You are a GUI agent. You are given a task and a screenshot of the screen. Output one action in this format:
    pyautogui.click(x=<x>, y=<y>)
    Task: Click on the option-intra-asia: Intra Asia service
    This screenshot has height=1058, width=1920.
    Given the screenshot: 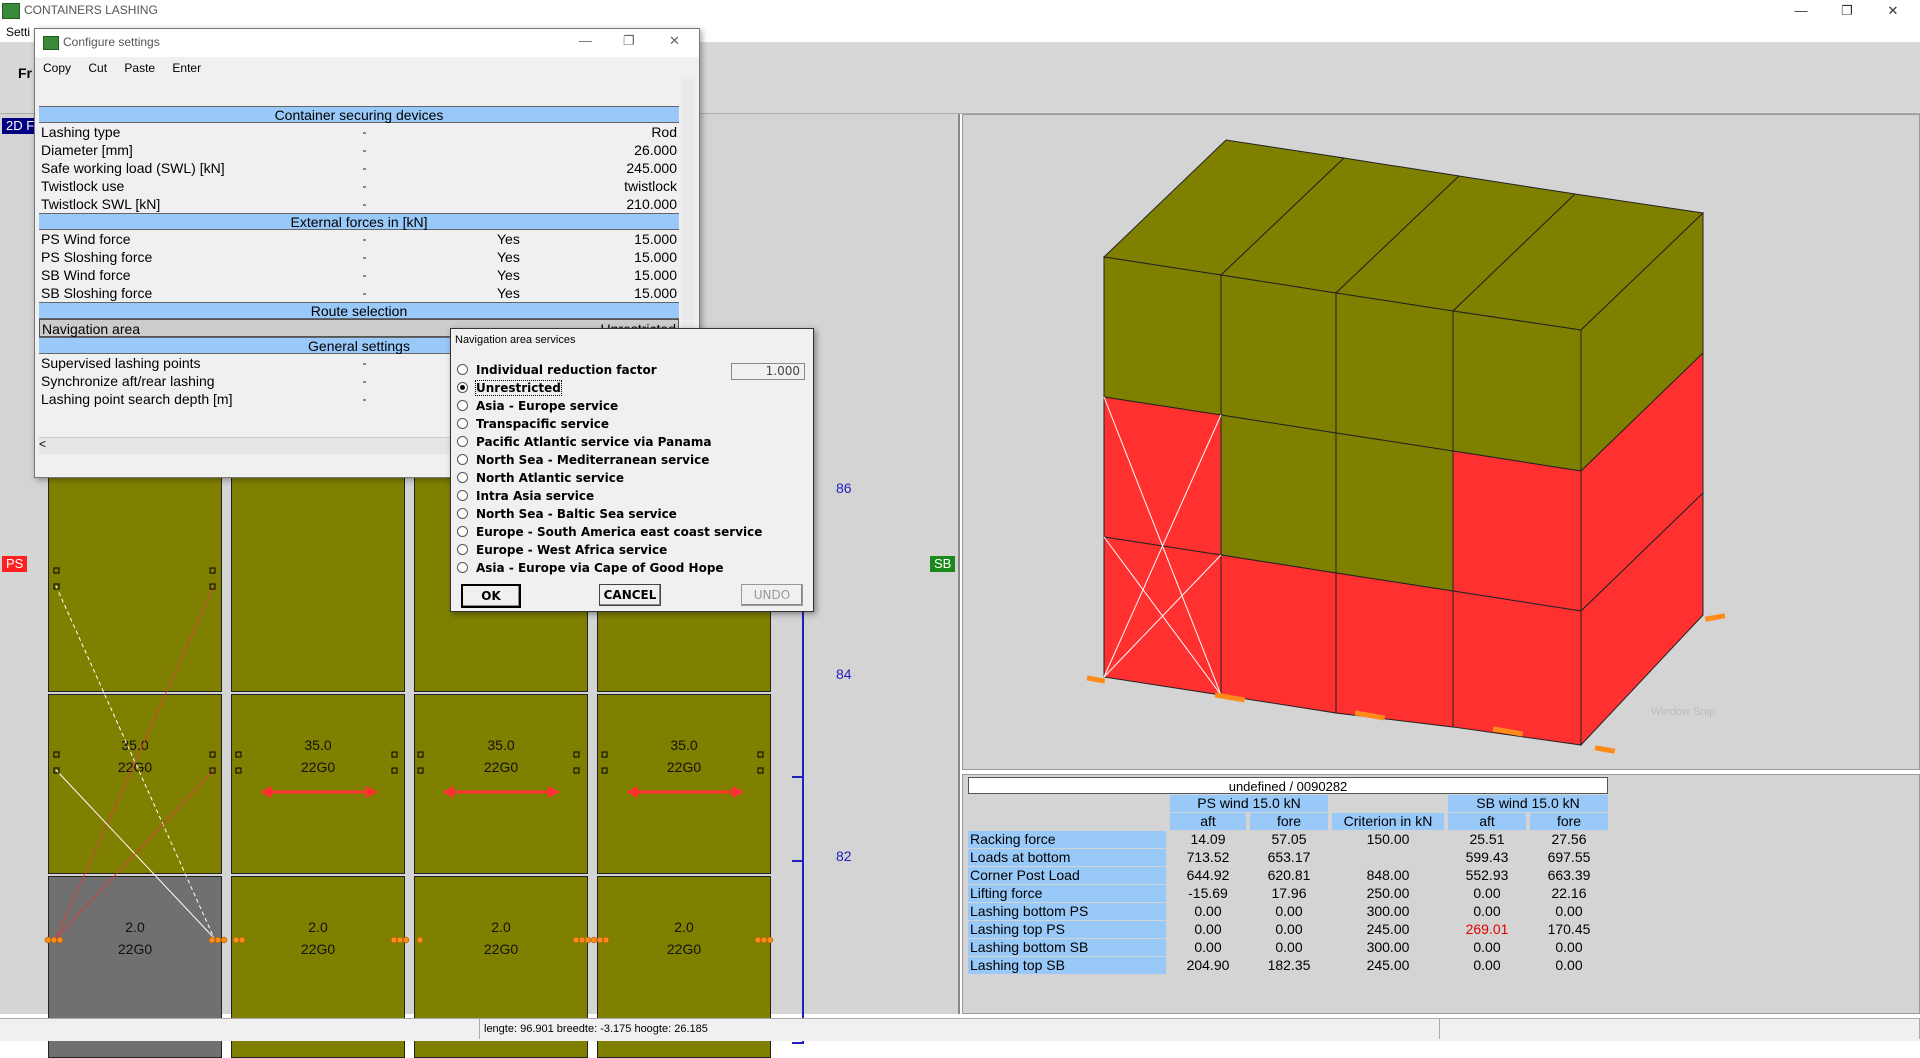 What is the action you would take?
    pyautogui.click(x=525, y=496)
    